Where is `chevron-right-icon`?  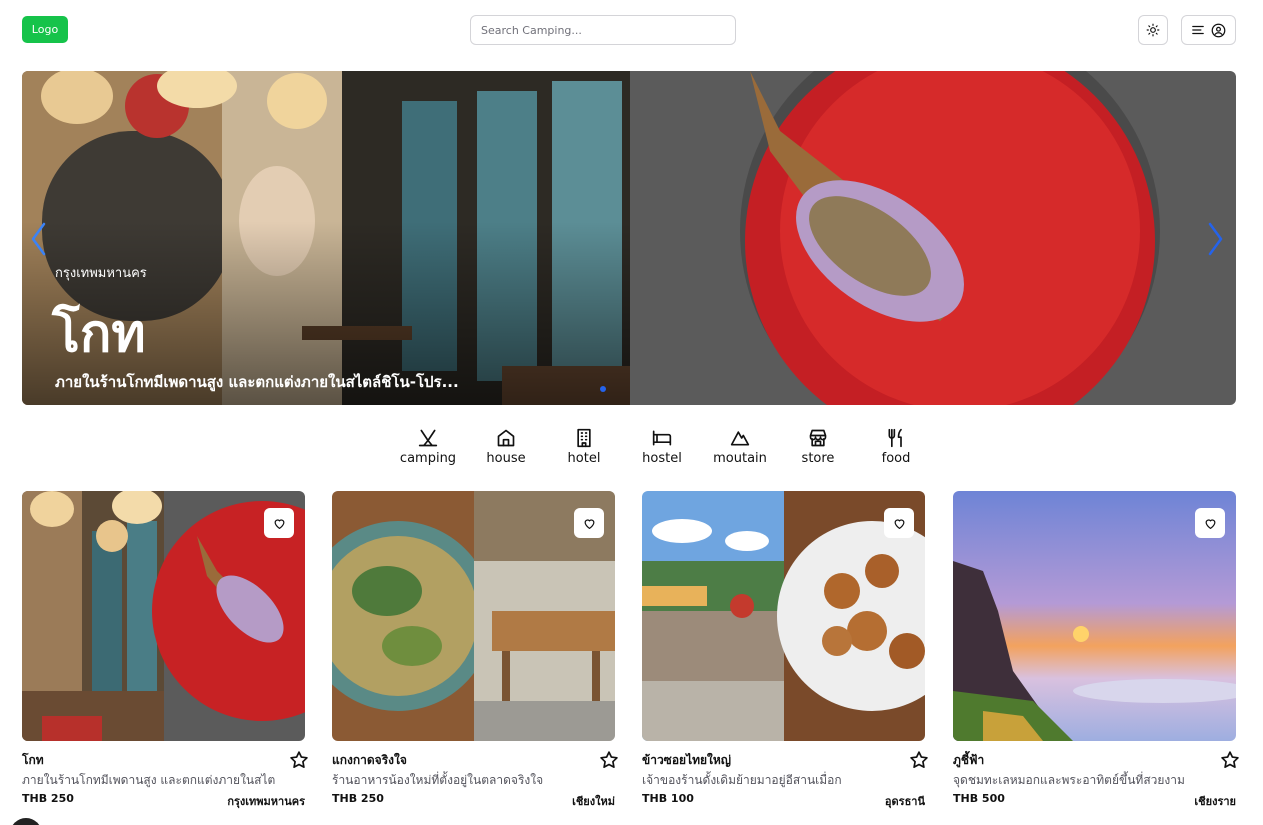 chevron-right-icon is located at coordinates (1215, 239).